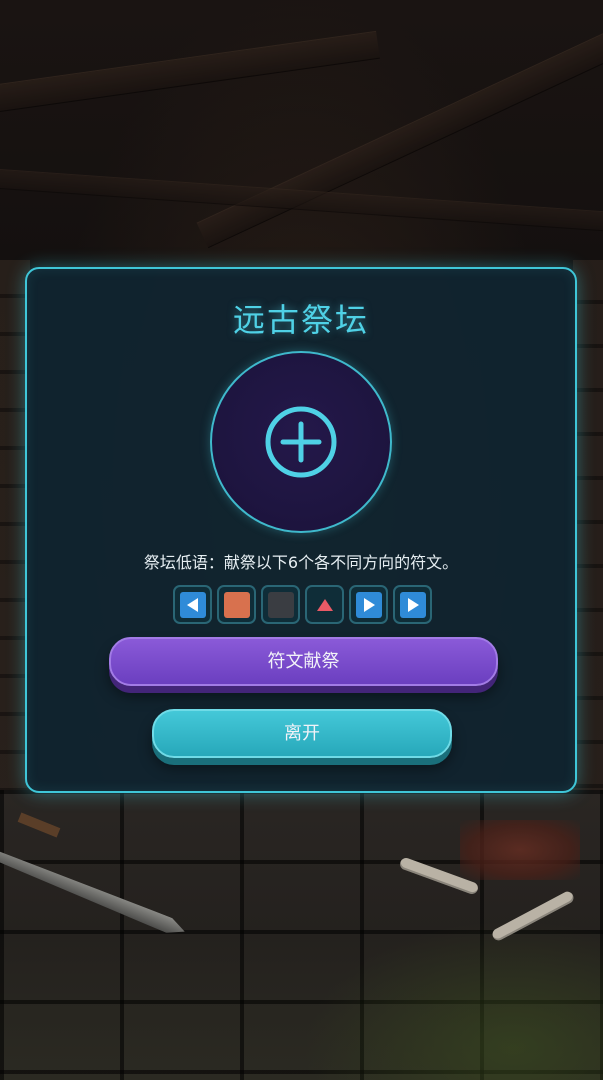  I want to click on sacrifice-button: 符文献祭, so click(303, 661).